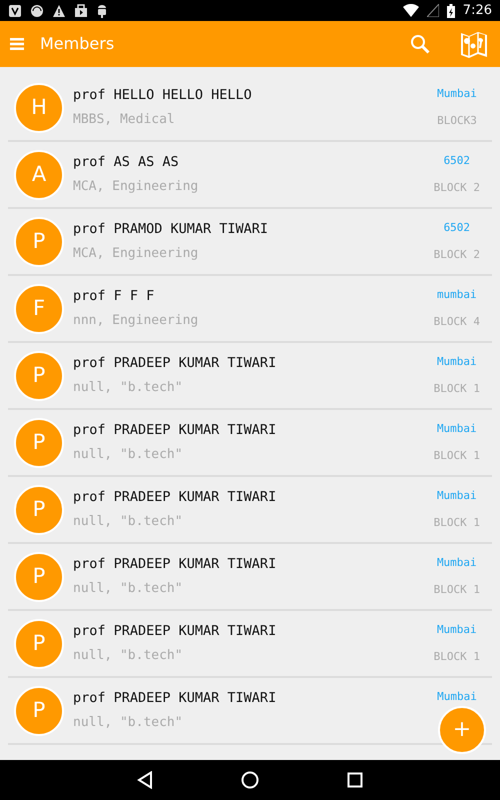 Image resolution: width=500 pixels, height=800 pixels. I want to click on globe-icon, so click(37, 11).